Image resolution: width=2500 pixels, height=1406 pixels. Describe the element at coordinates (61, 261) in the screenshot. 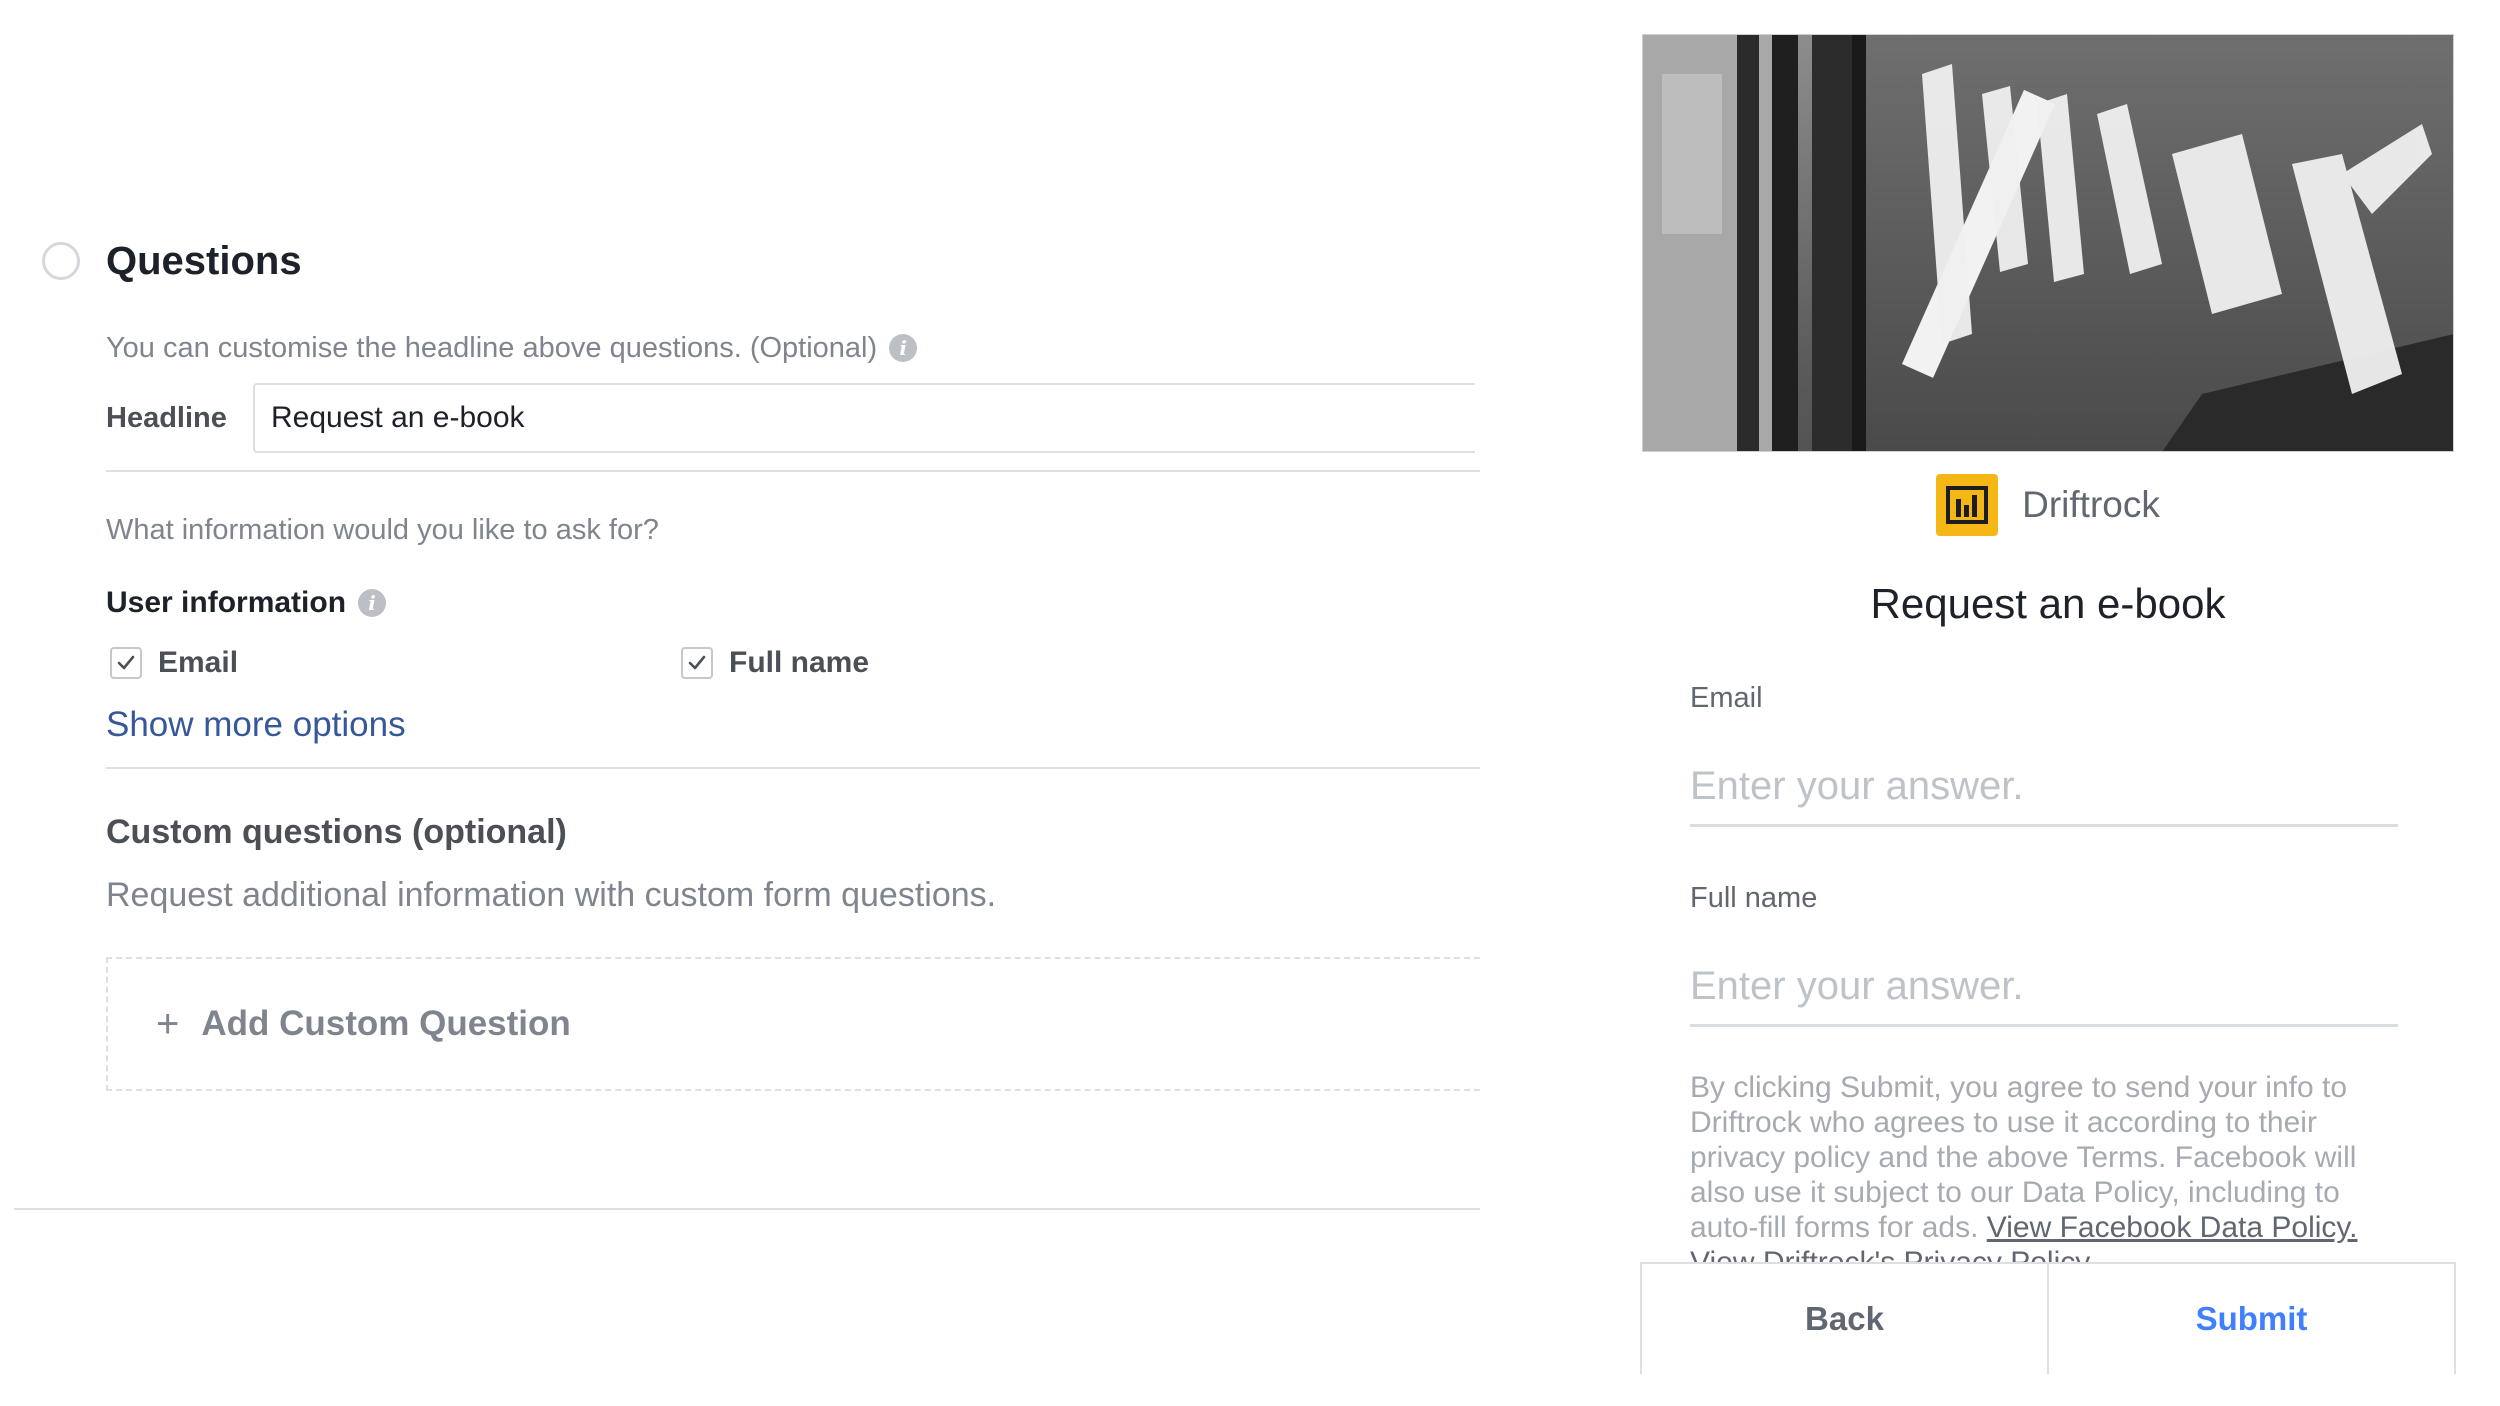

I see `section-radio` at that location.